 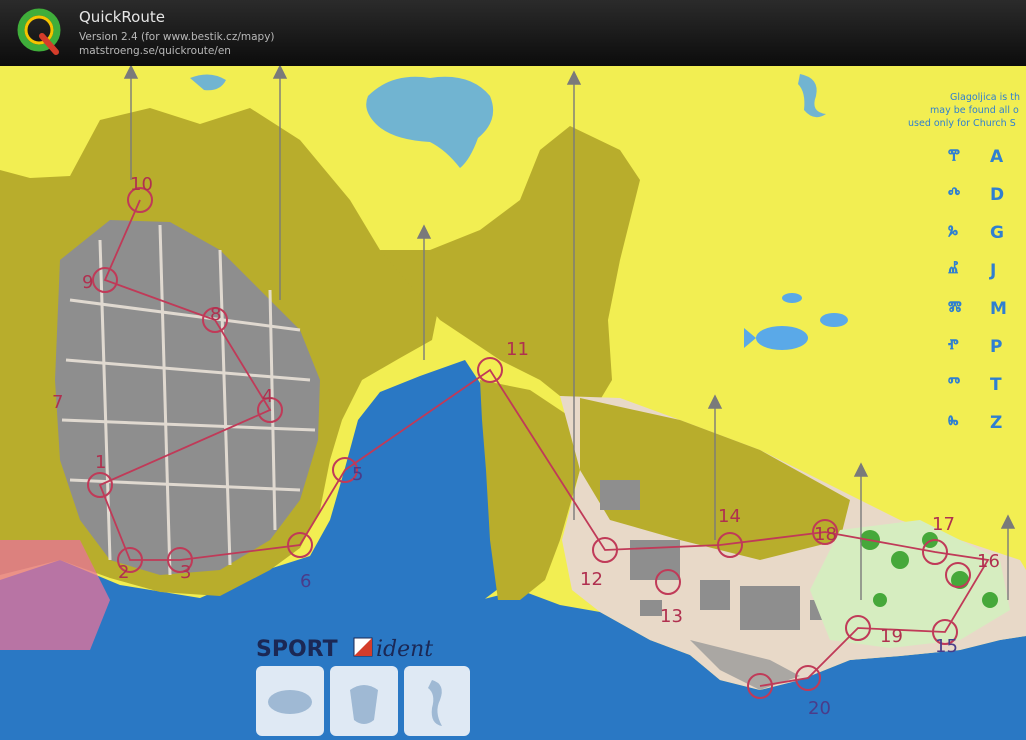 What do you see at coordinates (992, 271) in the screenshot?
I see `latin-j: J` at bounding box center [992, 271].